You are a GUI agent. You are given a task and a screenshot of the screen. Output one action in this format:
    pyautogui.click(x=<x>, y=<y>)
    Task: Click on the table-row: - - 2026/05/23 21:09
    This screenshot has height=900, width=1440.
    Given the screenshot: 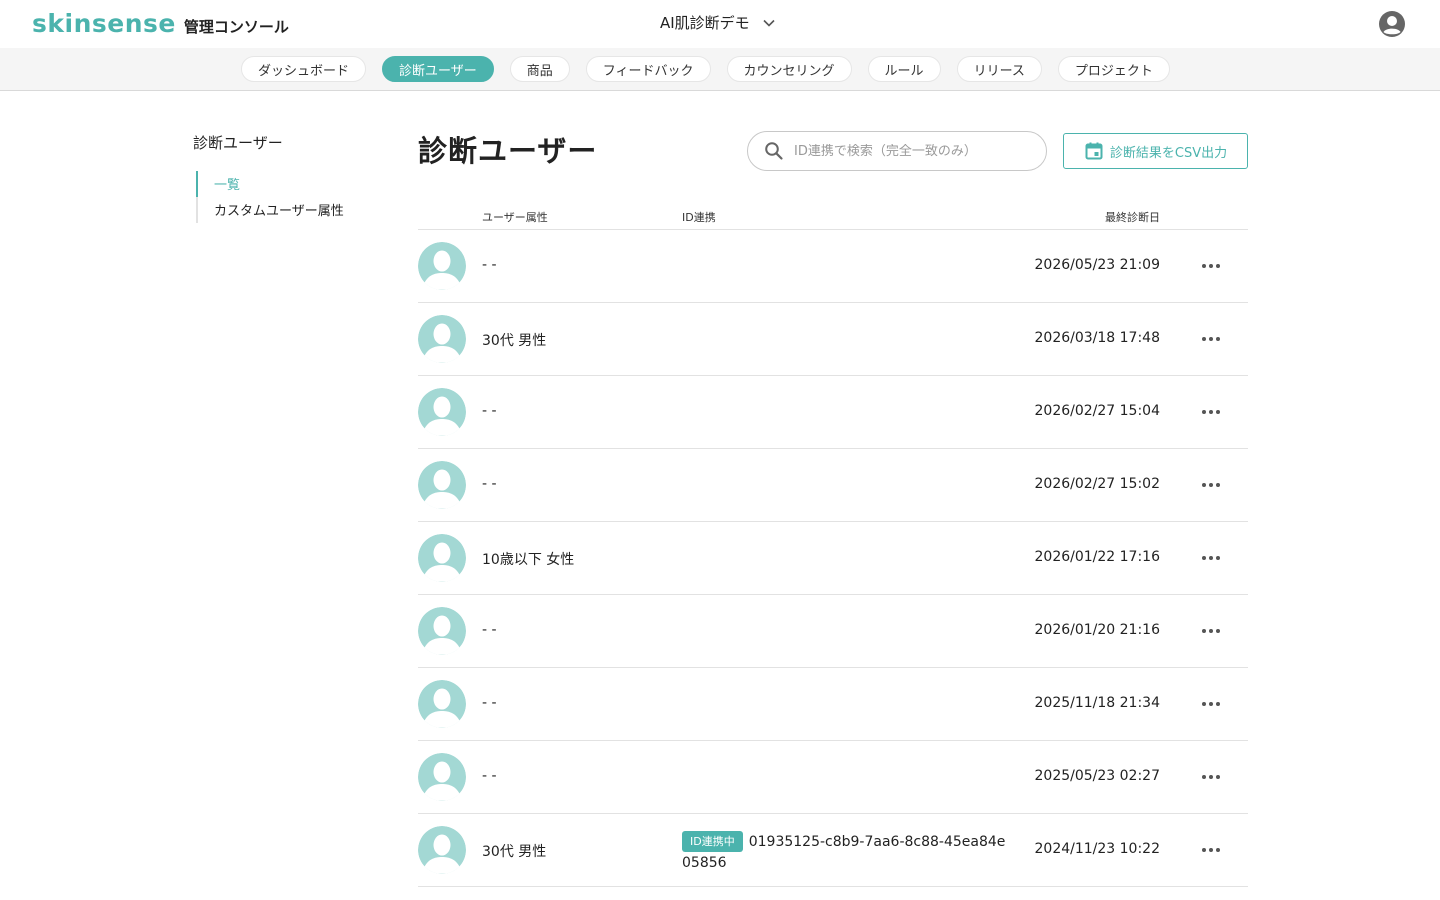 What is the action you would take?
    pyautogui.click(x=833, y=266)
    